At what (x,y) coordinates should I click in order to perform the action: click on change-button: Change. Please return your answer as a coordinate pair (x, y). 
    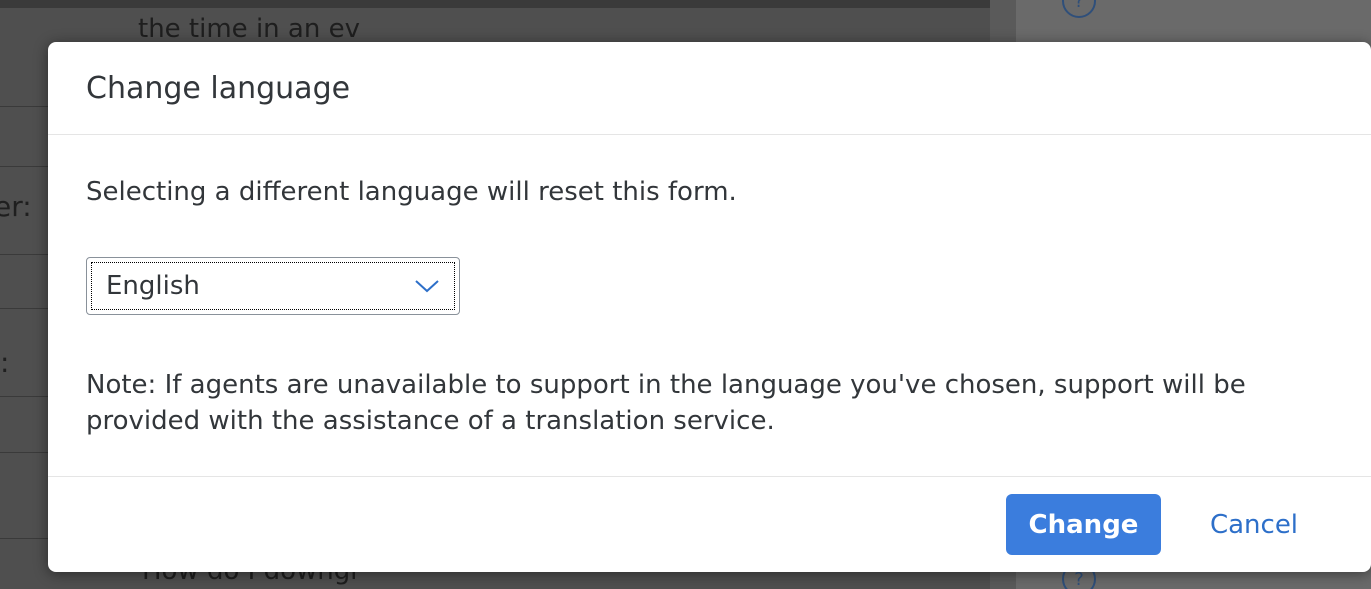
    Looking at the image, I should click on (1083, 524).